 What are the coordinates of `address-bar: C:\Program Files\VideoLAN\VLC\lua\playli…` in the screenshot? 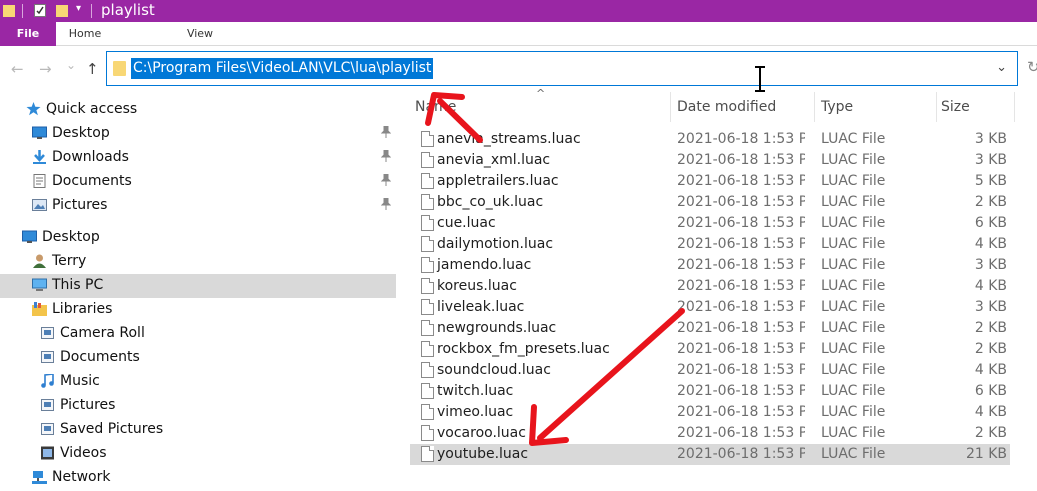 It's located at (562, 68).